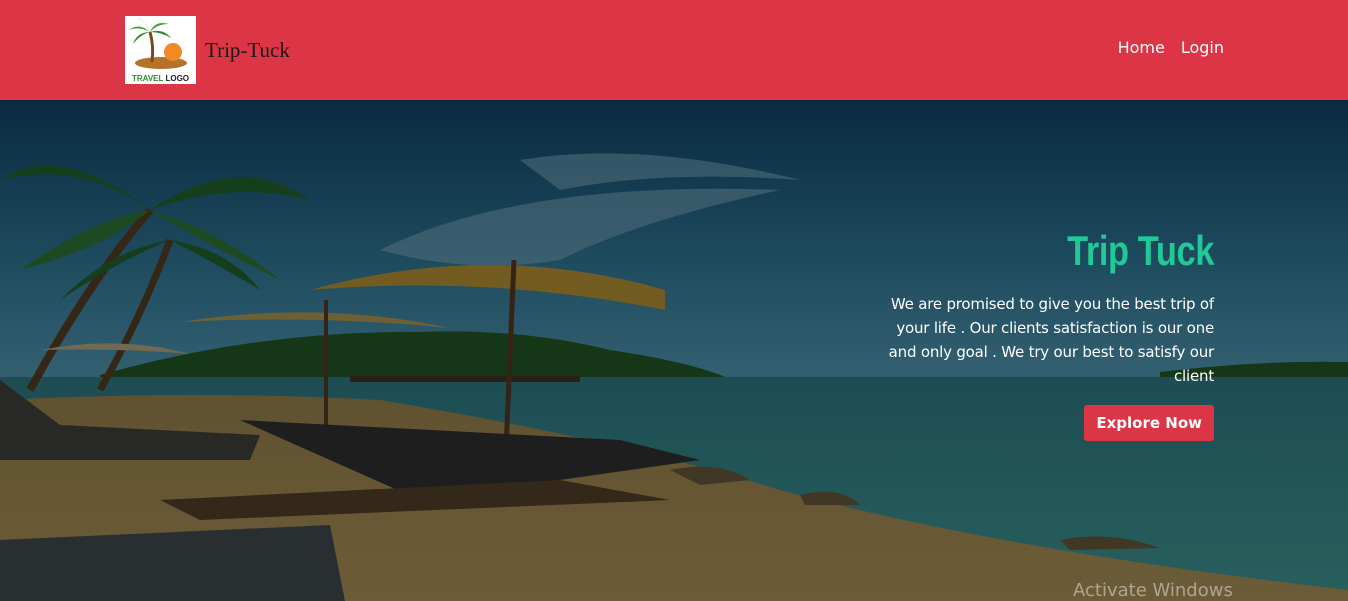  Describe the element at coordinates (160, 50) in the screenshot. I see `travel-logo-image: TRAVEL LOGO` at that location.